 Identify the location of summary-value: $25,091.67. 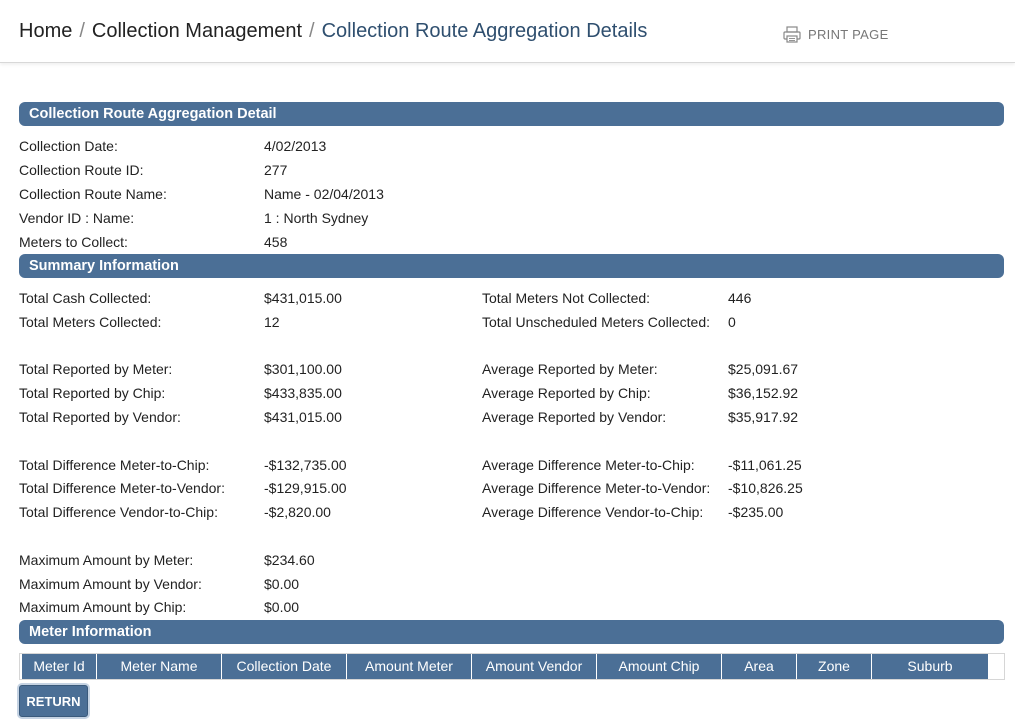
(763, 369).